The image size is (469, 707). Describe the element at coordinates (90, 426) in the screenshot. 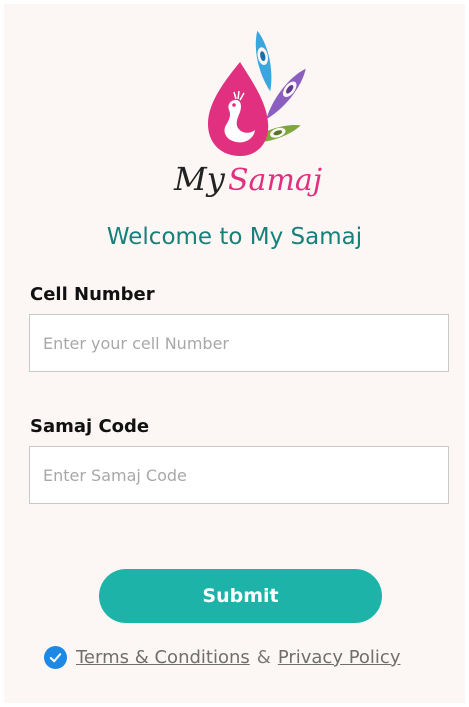

I see `samaj-code-label: Samaj Code` at that location.